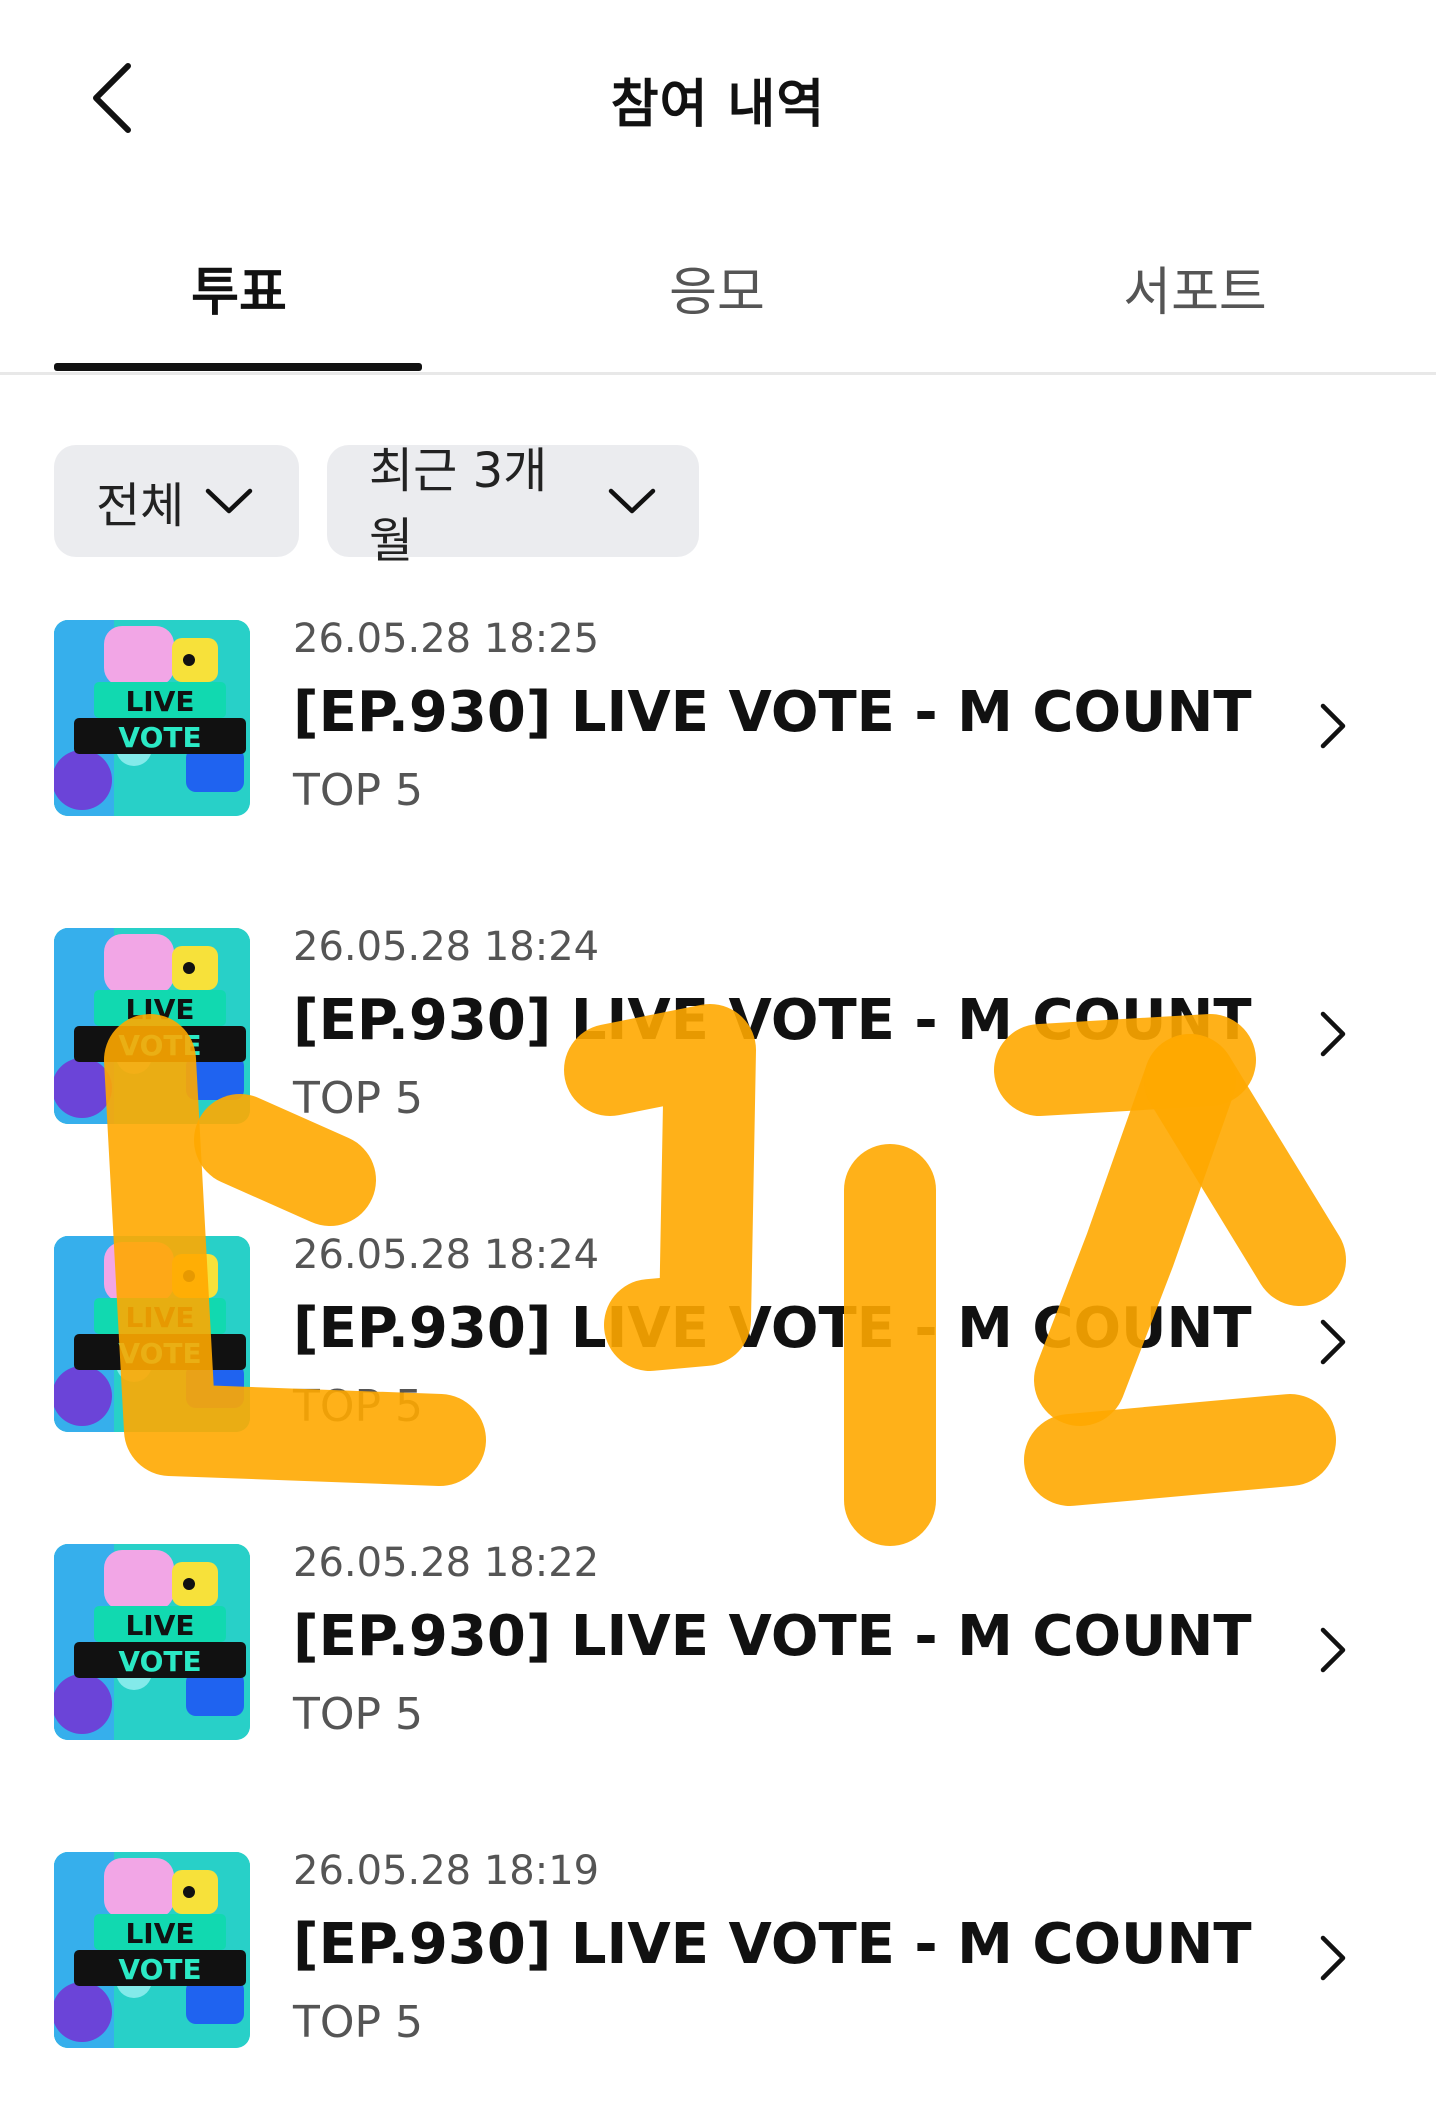  I want to click on page-title: 참여 내역, so click(718, 105).